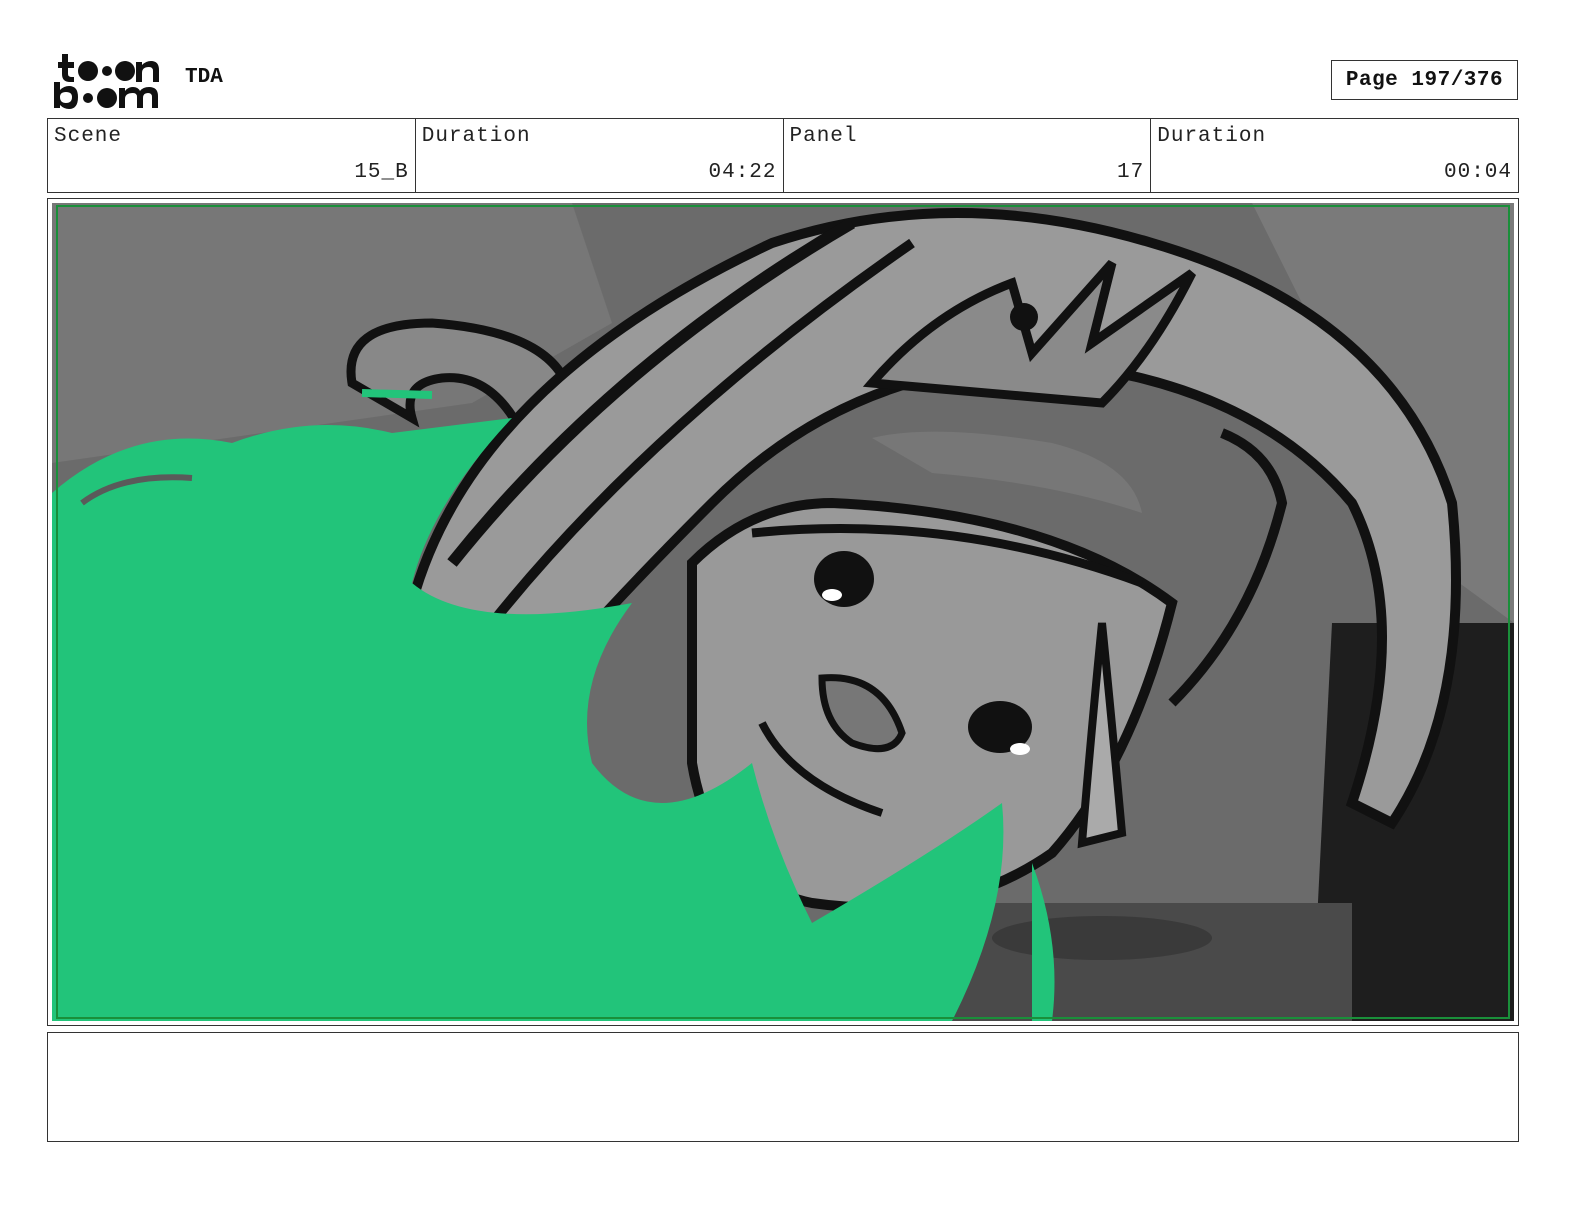 The width and height of the screenshot is (1584, 1224). I want to click on scene-duration-value: 04:22, so click(742, 172).